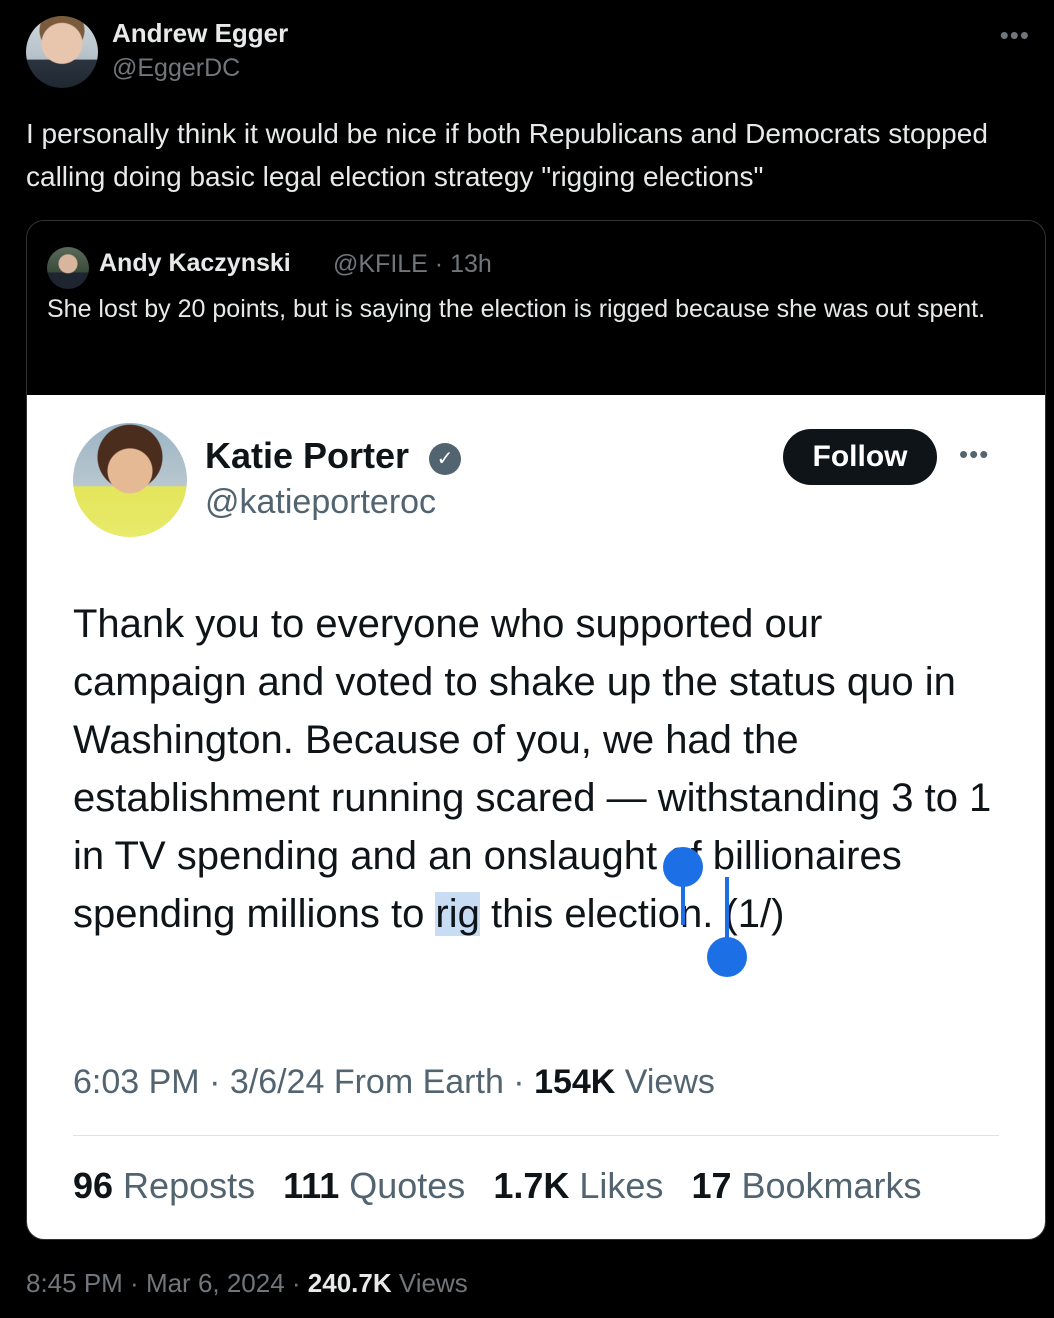 Image resolution: width=1054 pixels, height=1318 pixels. What do you see at coordinates (429, 1283) in the screenshot?
I see `footer-views-label: Views` at bounding box center [429, 1283].